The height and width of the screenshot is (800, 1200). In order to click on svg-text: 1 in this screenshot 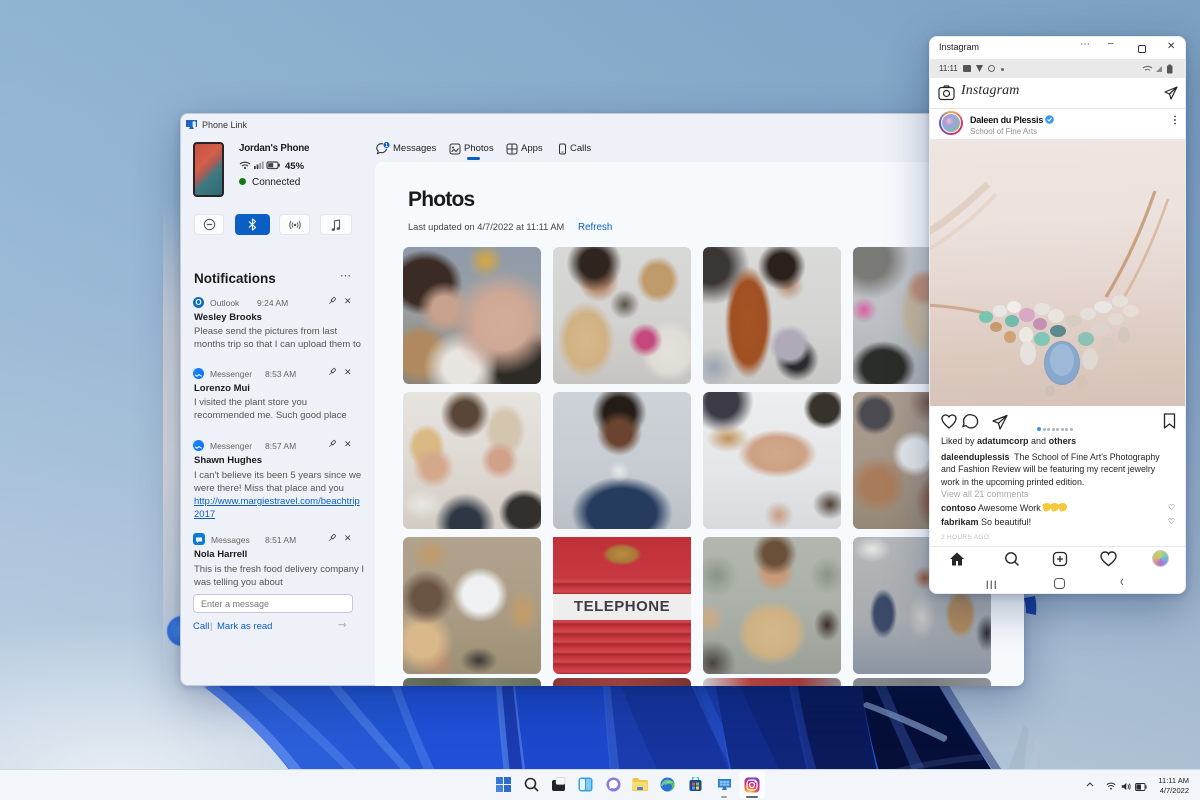, I will do `click(386, 146)`.